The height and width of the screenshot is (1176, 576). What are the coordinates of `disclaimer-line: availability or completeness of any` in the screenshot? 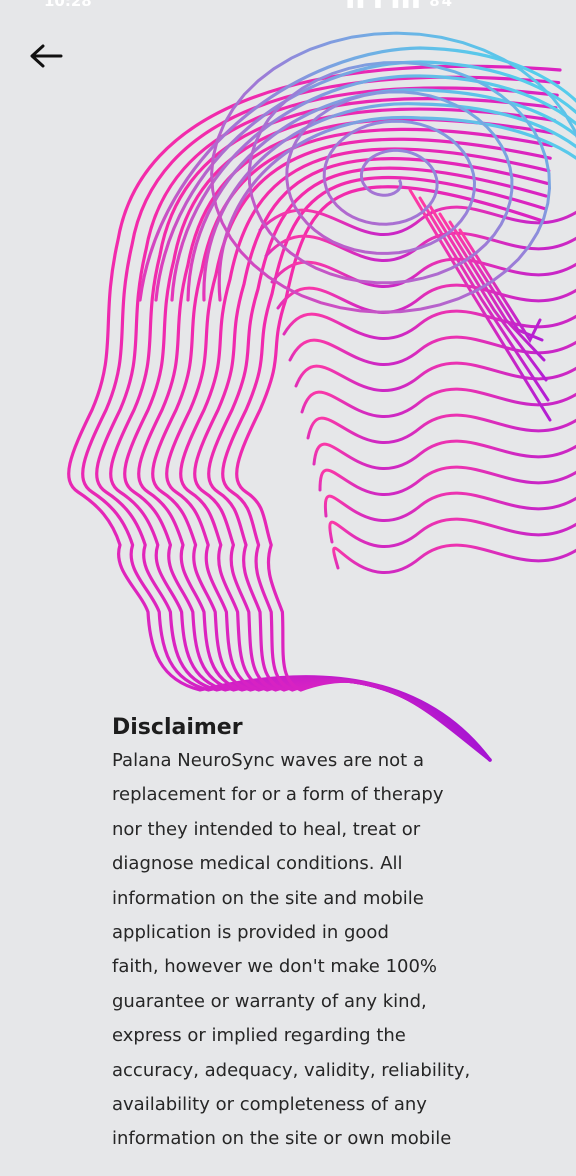 It's located at (269, 1105).